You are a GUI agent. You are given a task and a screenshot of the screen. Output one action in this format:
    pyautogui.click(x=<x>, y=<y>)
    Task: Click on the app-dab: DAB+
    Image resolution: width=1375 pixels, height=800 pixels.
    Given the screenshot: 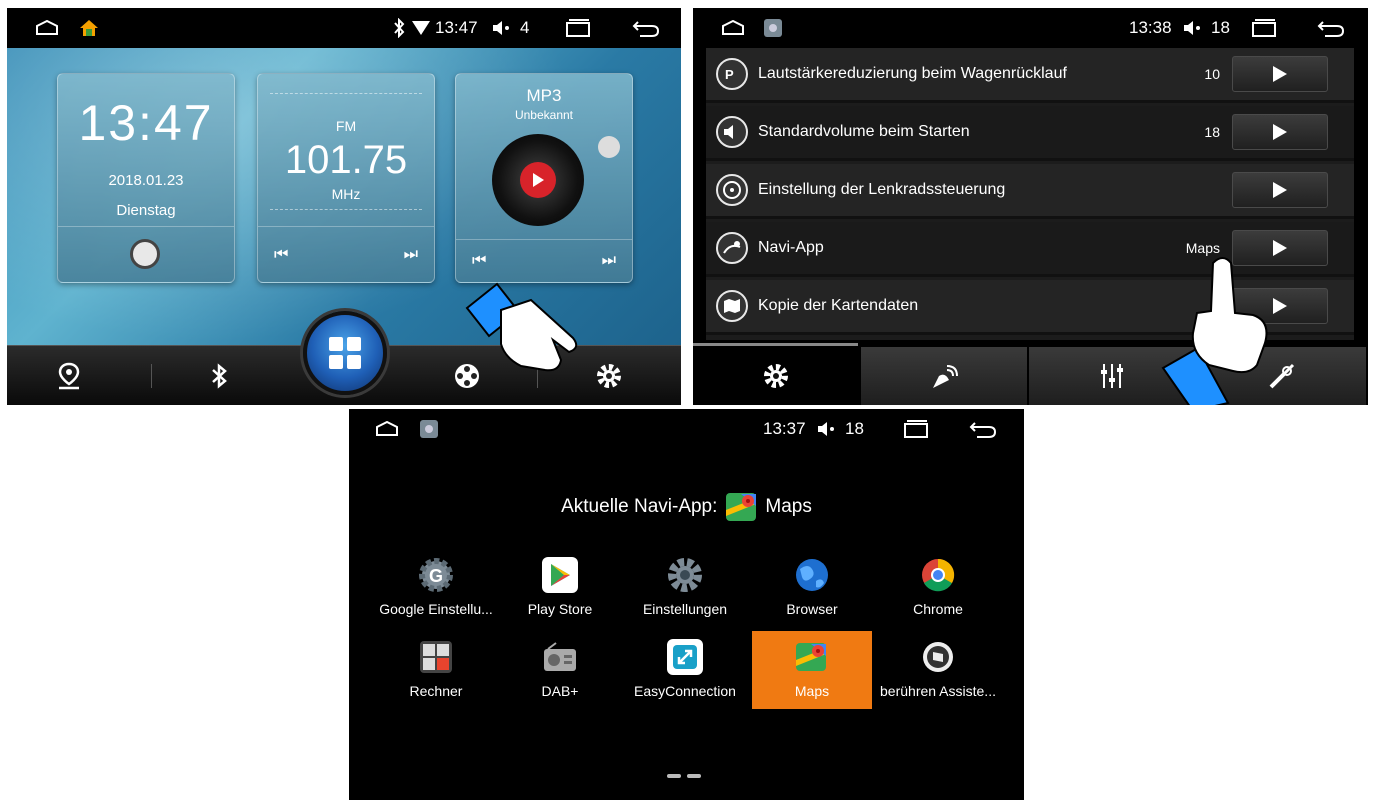 What is the action you would take?
    pyautogui.click(x=560, y=670)
    